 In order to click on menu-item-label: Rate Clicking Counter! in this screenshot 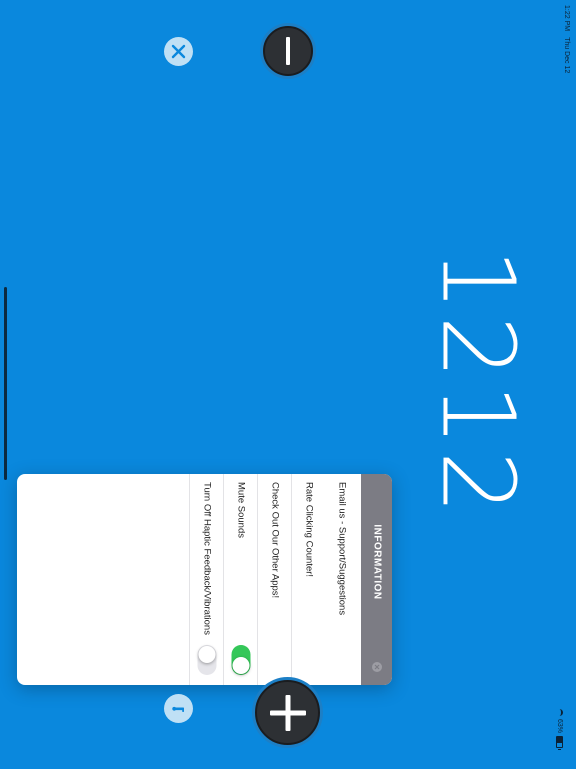, I will do `click(309, 530)`.